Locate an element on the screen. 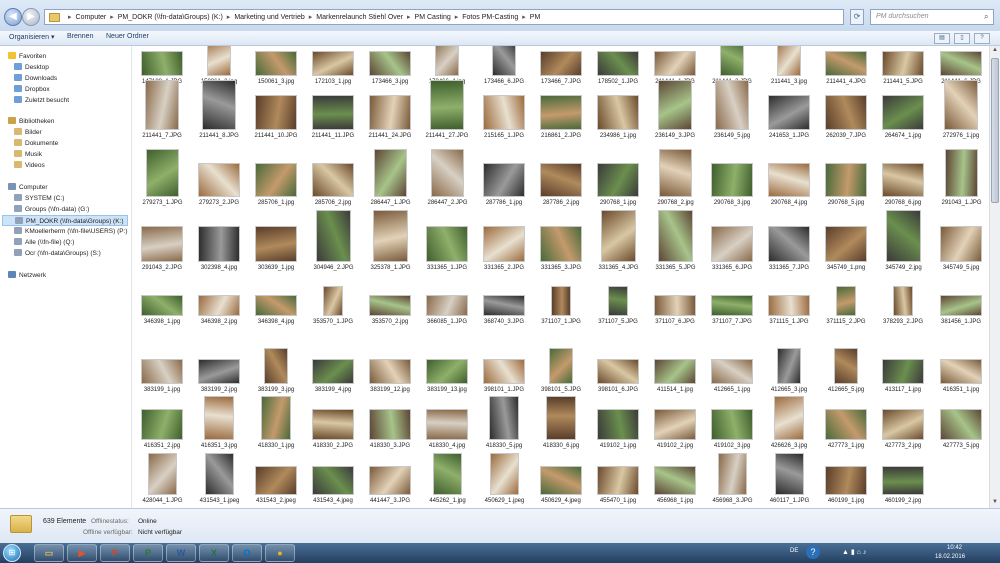  breadcrumb-item: PM is located at coordinates (535, 17).